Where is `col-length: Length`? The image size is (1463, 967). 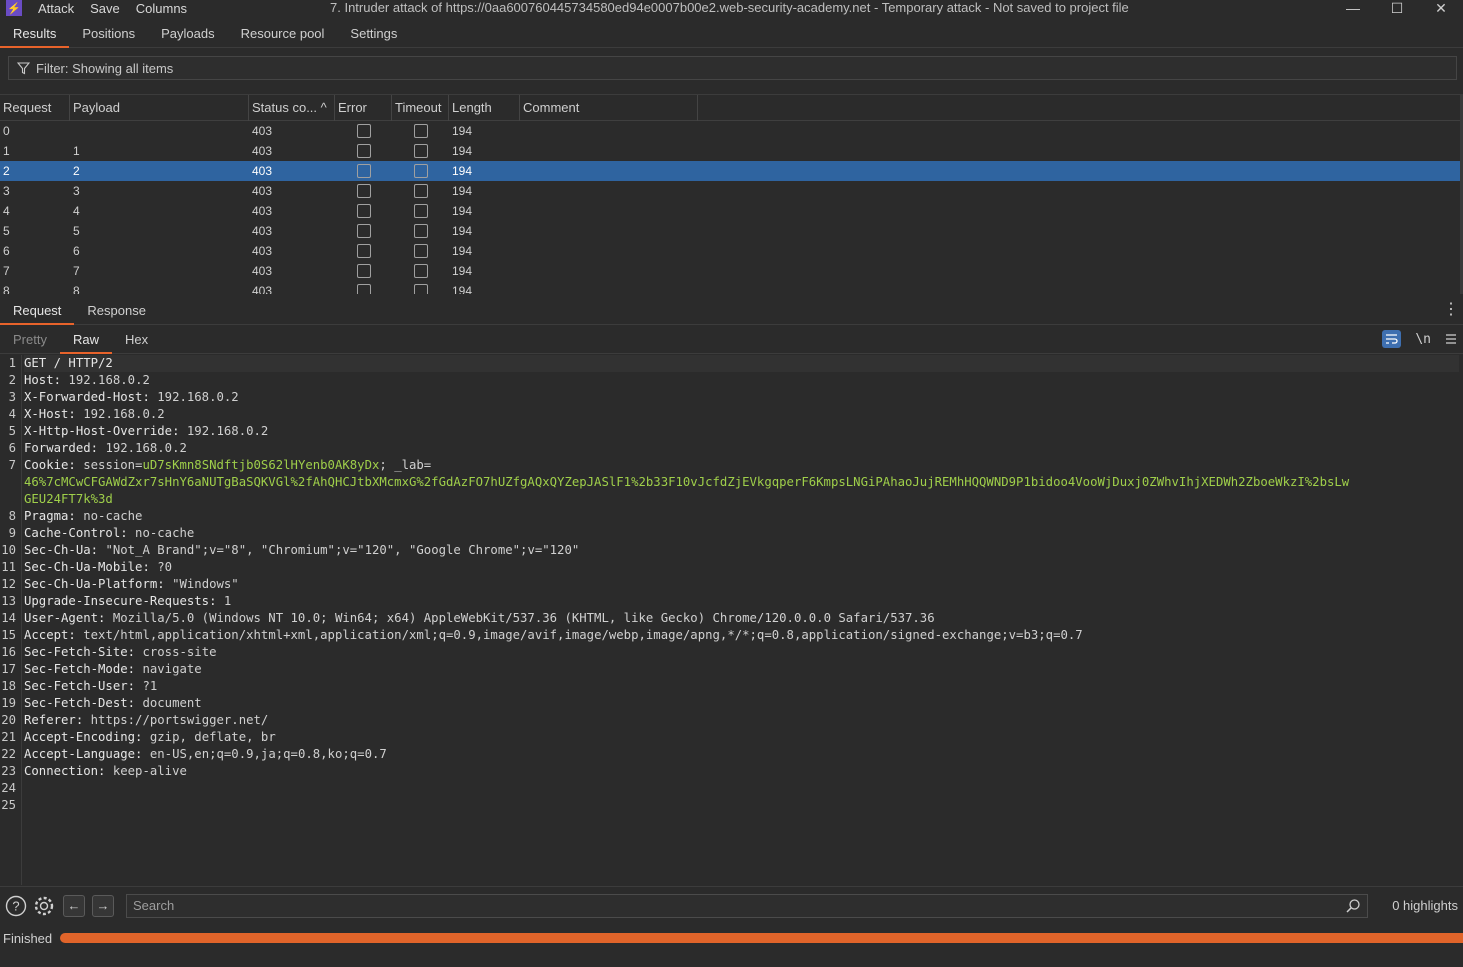 col-length: Length is located at coordinates (484, 108).